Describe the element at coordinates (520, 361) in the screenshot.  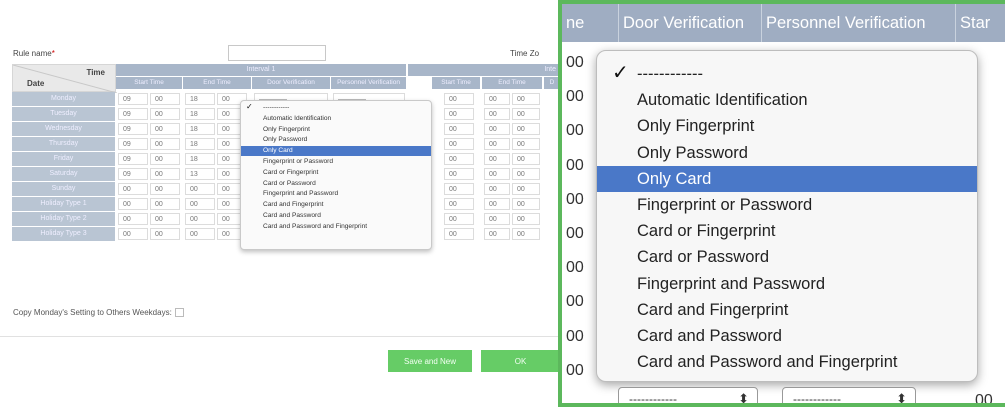
I see `ok-button: OK` at that location.